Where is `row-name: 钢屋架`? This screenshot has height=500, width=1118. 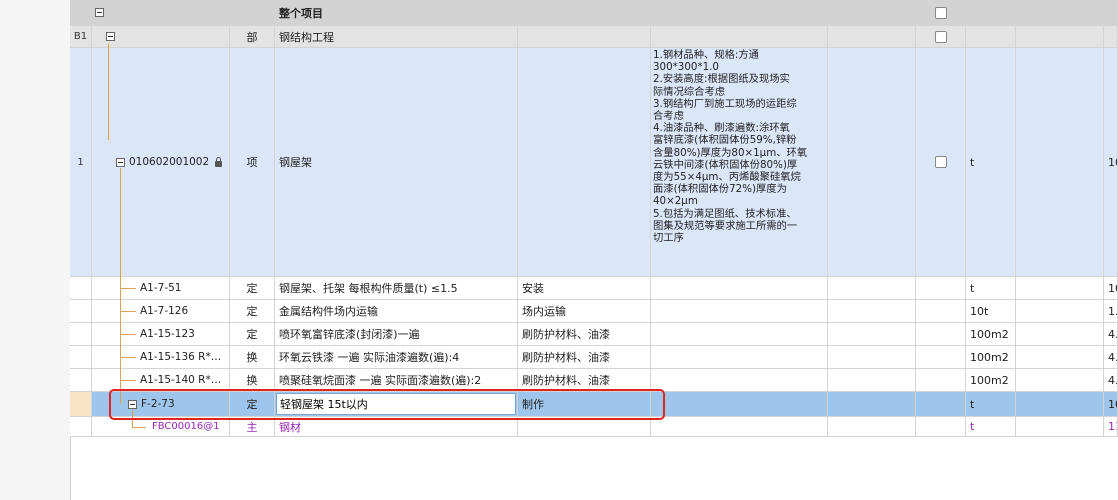 row-name: 钢屋架 is located at coordinates (295, 162).